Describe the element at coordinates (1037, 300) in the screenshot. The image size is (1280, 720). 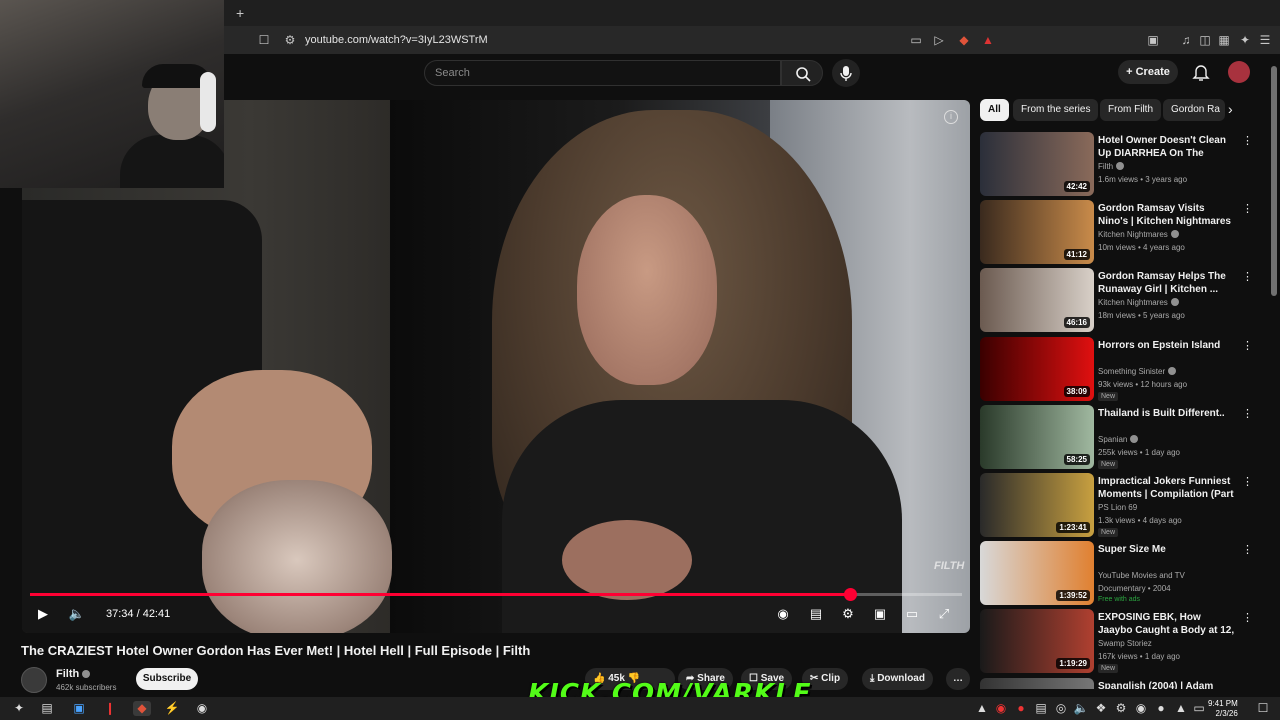
I see `recommendation-thumbnail: 46:16` at that location.